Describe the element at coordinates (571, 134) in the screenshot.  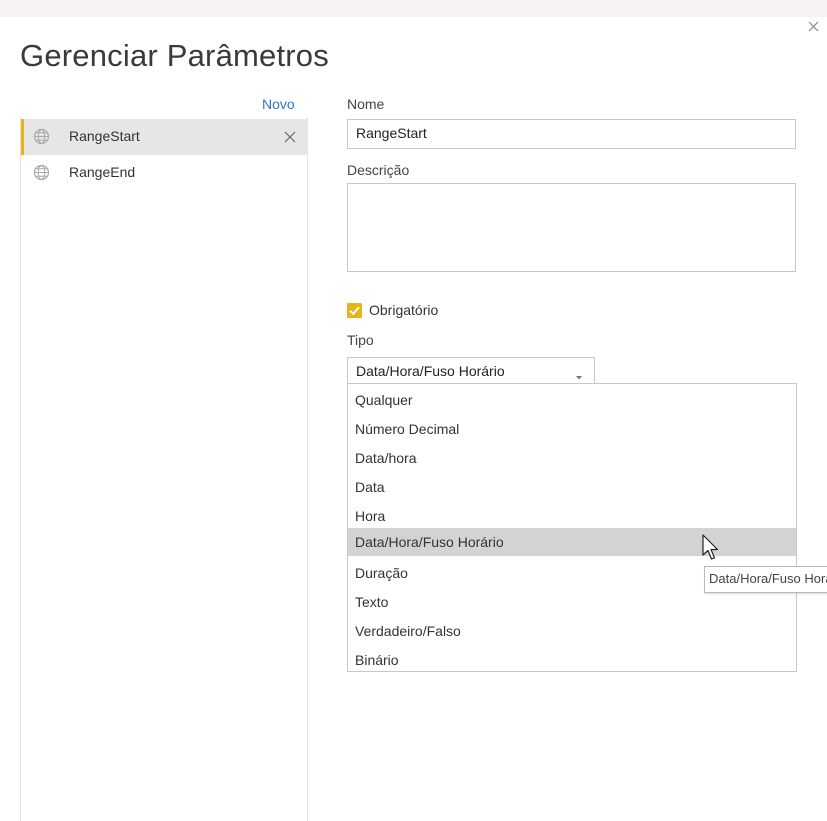
I see `name-input: RangeStart` at that location.